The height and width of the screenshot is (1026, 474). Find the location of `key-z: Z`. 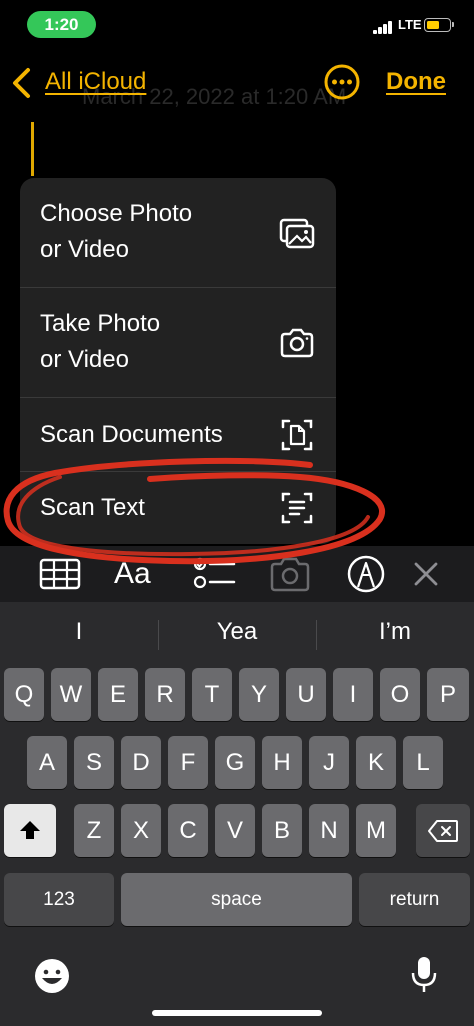

key-z: Z is located at coordinates (94, 830).